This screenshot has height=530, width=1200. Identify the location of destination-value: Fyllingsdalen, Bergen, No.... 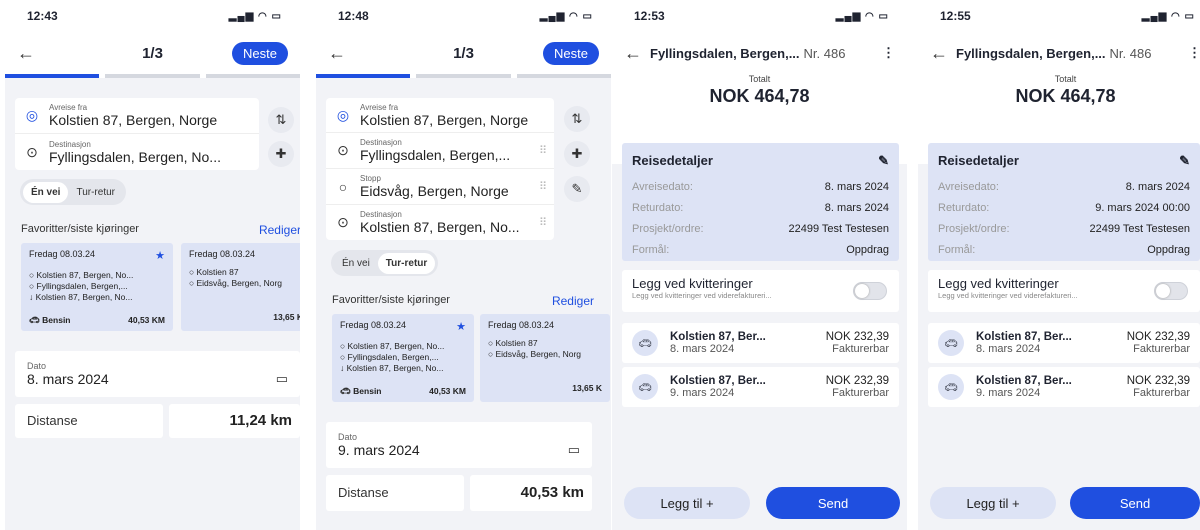
(135, 156).